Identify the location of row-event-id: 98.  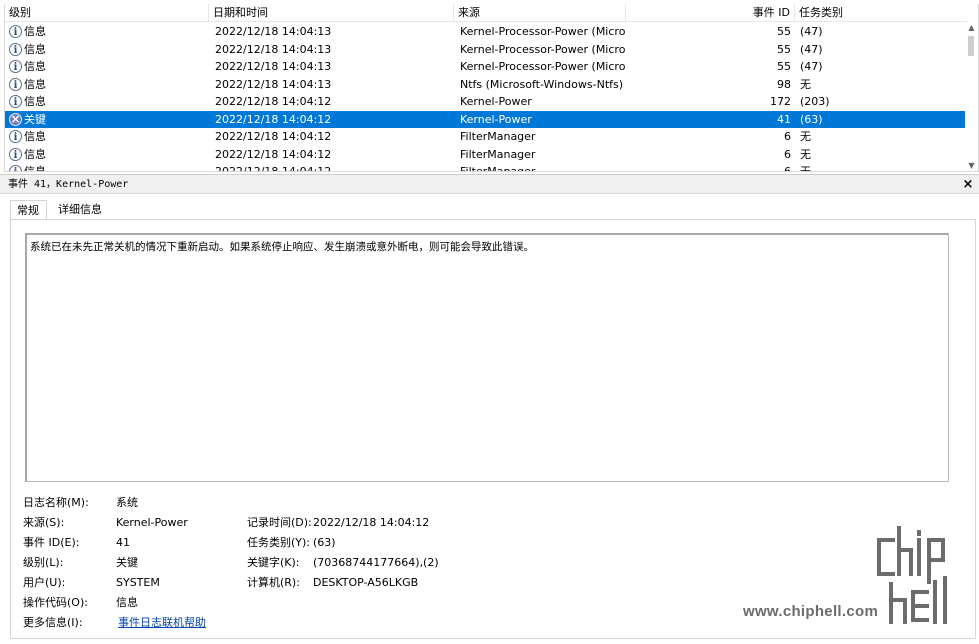
(784, 84).